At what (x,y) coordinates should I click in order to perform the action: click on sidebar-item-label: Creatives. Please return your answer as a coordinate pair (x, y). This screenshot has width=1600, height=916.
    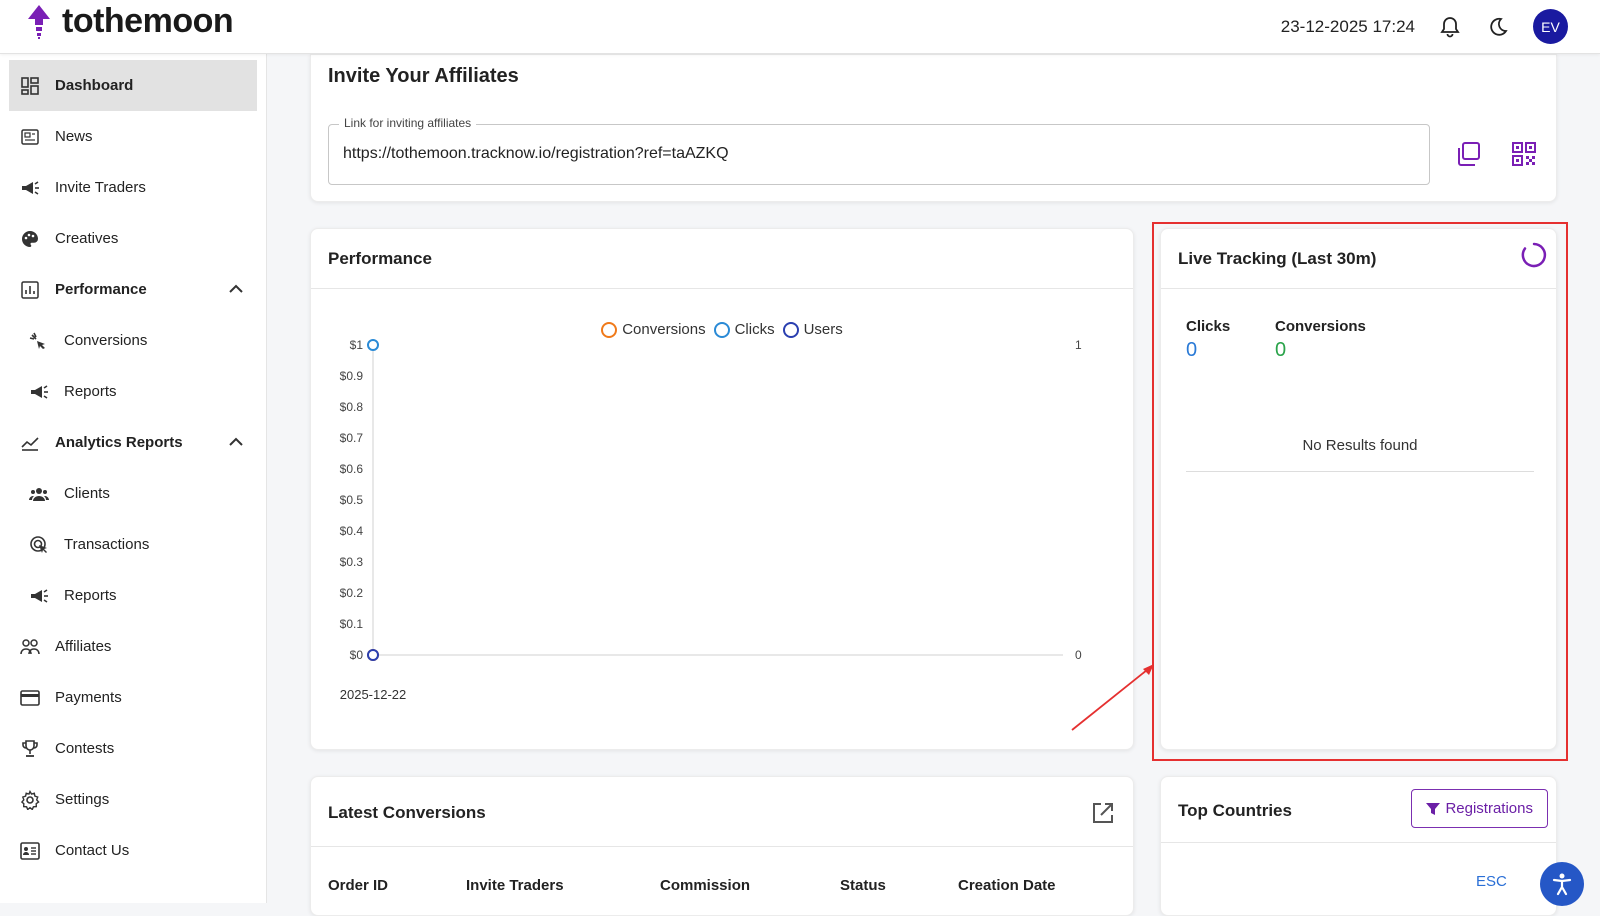
    Looking at the image, I should click on (87, 238).